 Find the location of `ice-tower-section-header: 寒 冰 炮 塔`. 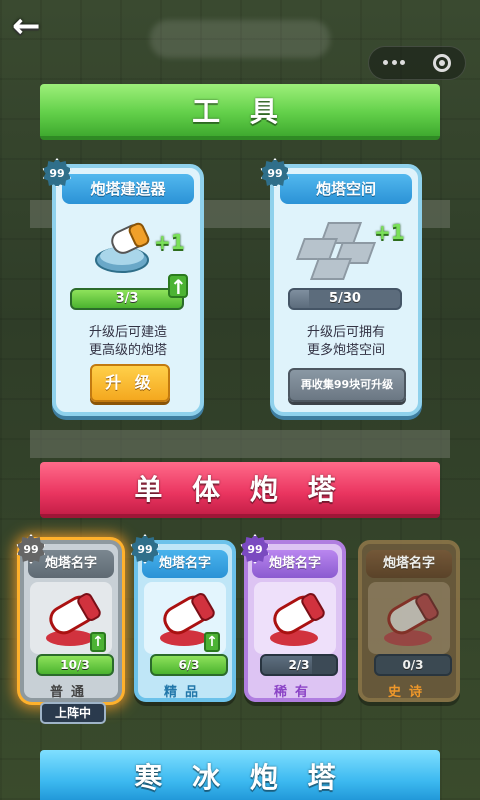

ice-tower-section-header: 寒 冰 炮 塔 is located at coordinates (240, 775).